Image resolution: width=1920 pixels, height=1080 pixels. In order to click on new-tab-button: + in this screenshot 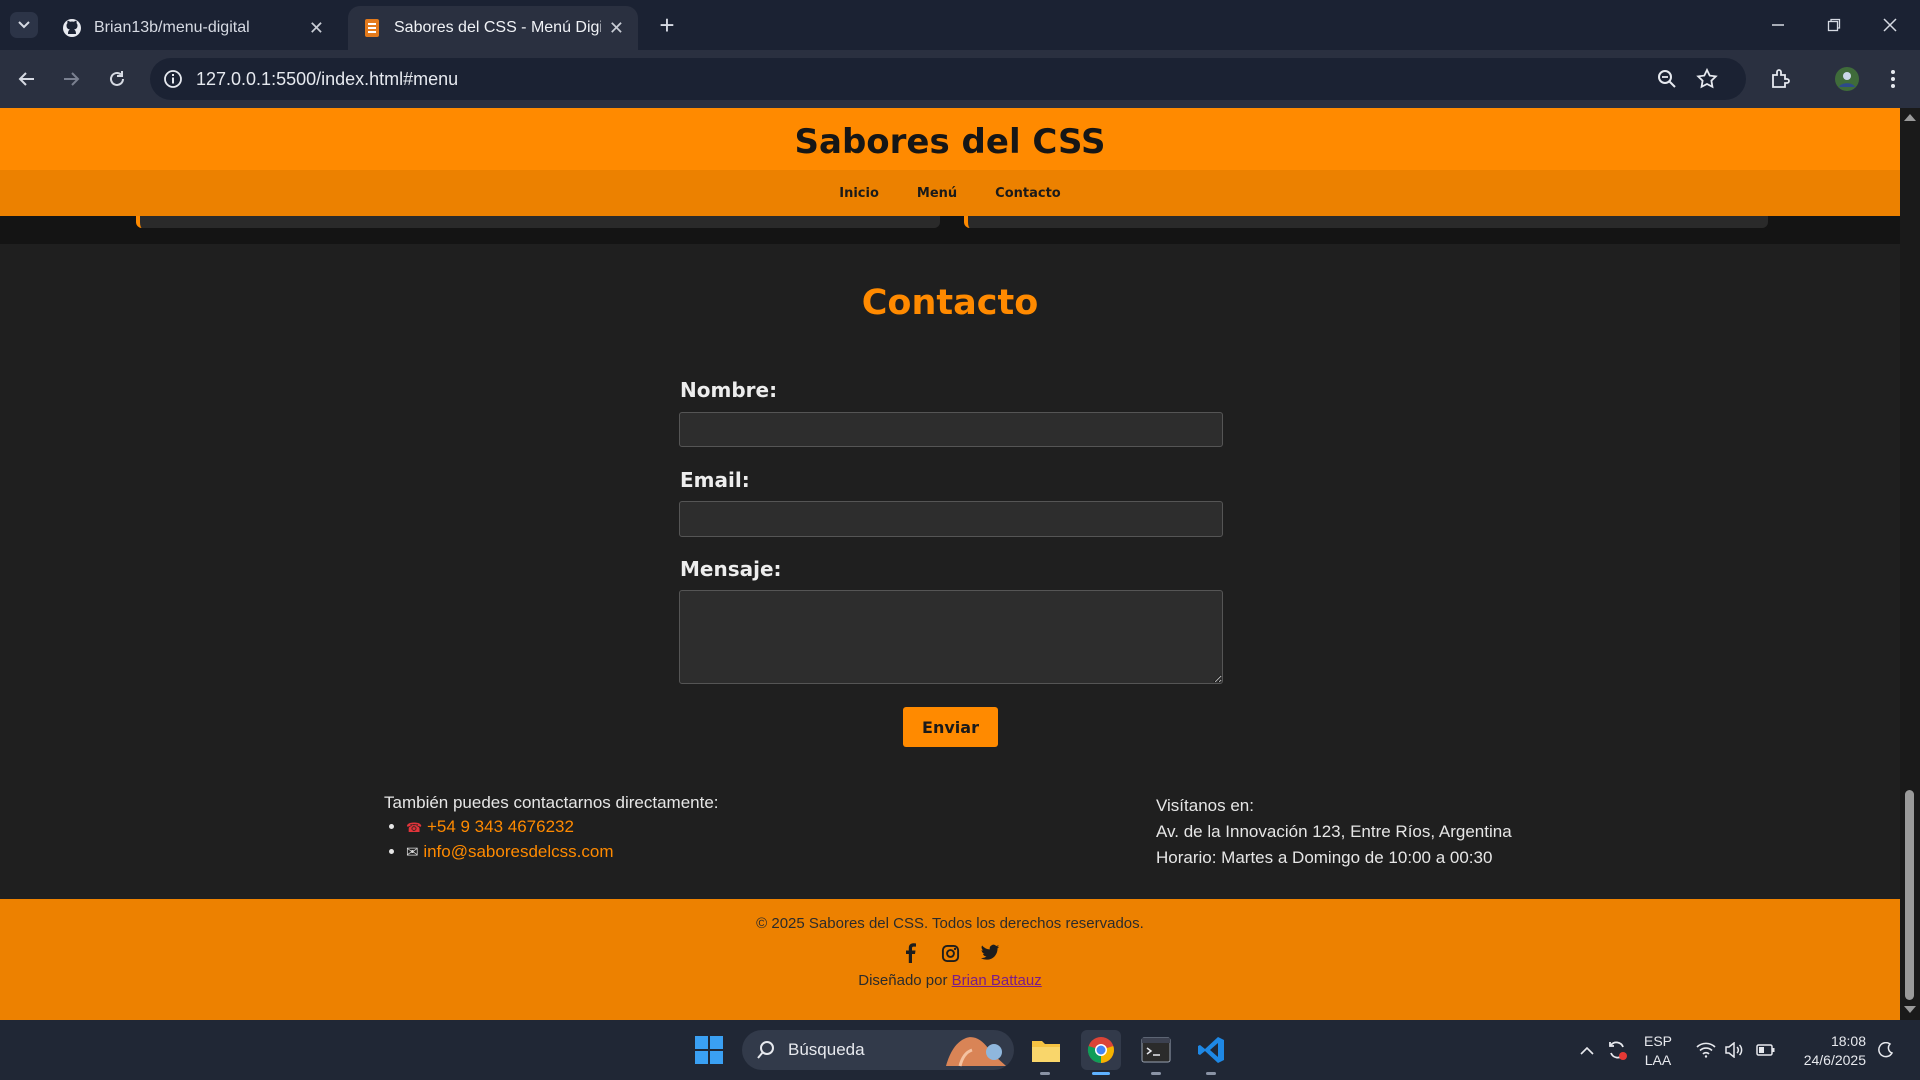, I will do `click(667, 25)`.